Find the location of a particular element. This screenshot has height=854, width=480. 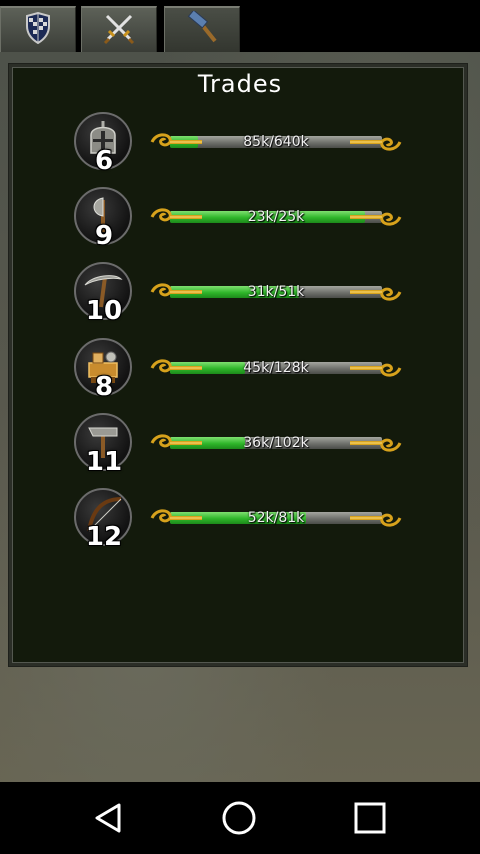

trade-progress-bar: 45k/128k is located at coordinates (276, 368).